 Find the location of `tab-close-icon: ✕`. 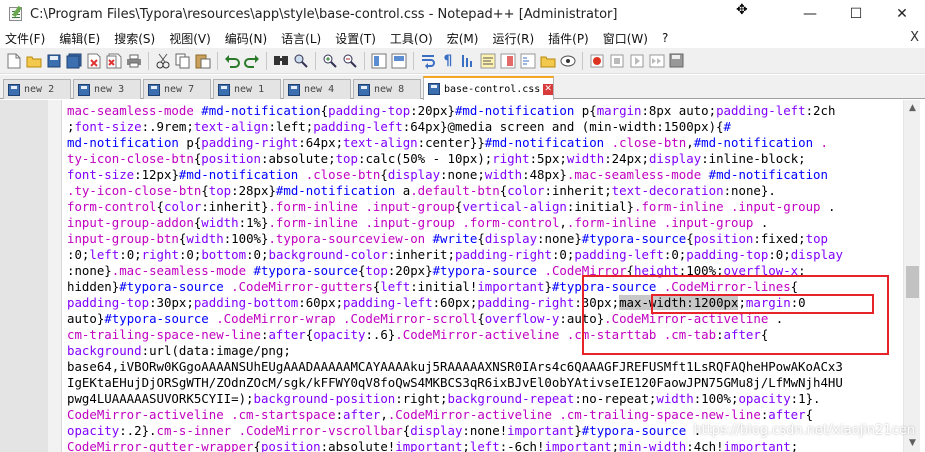

tab-close-icon: ✕ is located at coordinates (548, 89).